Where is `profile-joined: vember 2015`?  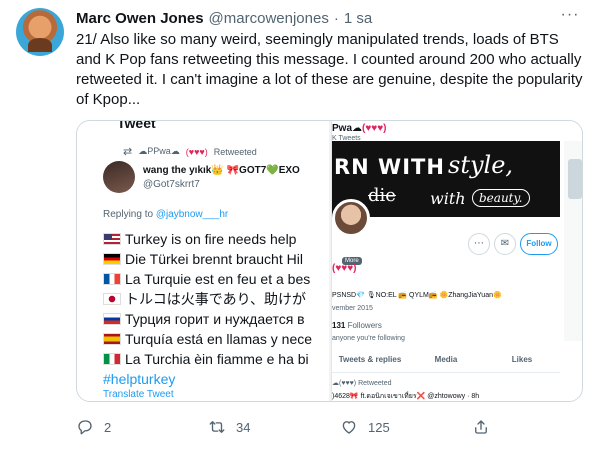 profile-joined: vember 2015 is located at coordinates (352, 308).